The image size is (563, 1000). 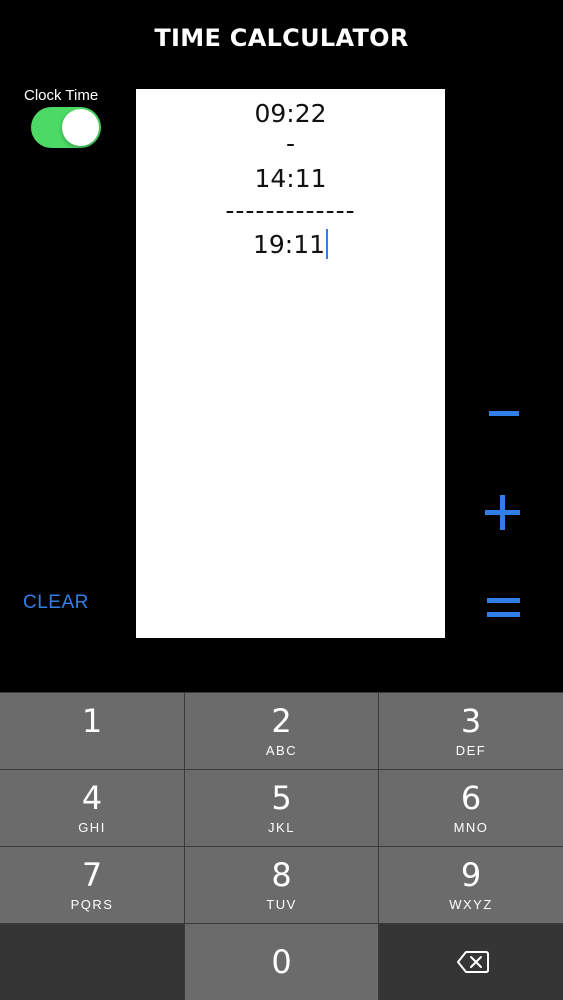 What do you see at coordinates (281, 721) in the screenshot?
I see `key-digit: 2` at bounding box center [281, 721].